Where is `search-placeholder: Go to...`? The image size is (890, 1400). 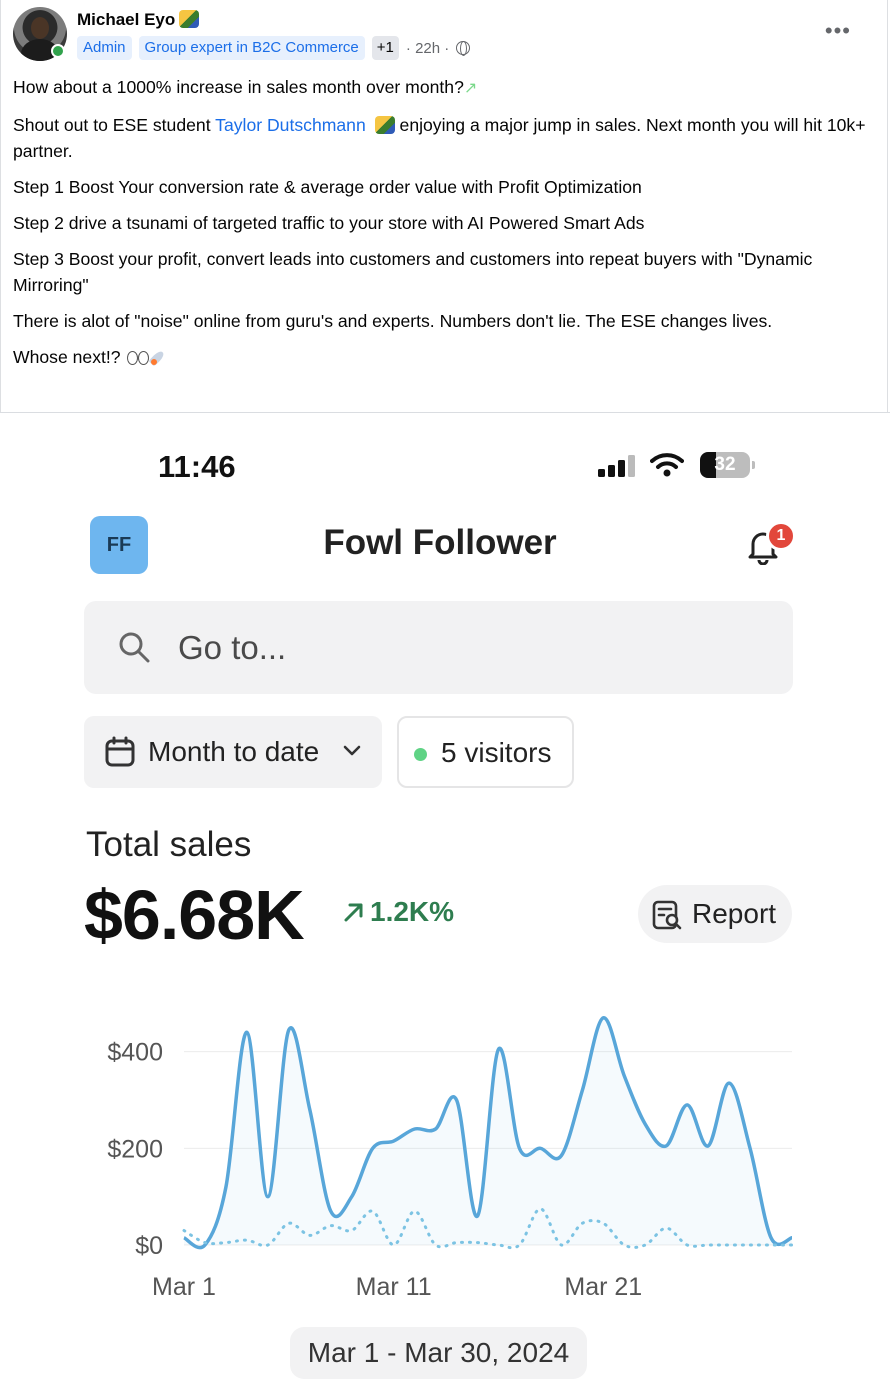
search-placeholder: Go to... is located at coordinates (232, 647).